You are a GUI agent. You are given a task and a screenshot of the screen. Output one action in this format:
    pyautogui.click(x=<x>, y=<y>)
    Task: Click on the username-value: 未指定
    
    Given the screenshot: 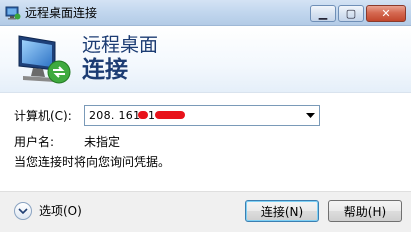 What is the action you would take?
    pyautogui.click(x=102, y=142)
    